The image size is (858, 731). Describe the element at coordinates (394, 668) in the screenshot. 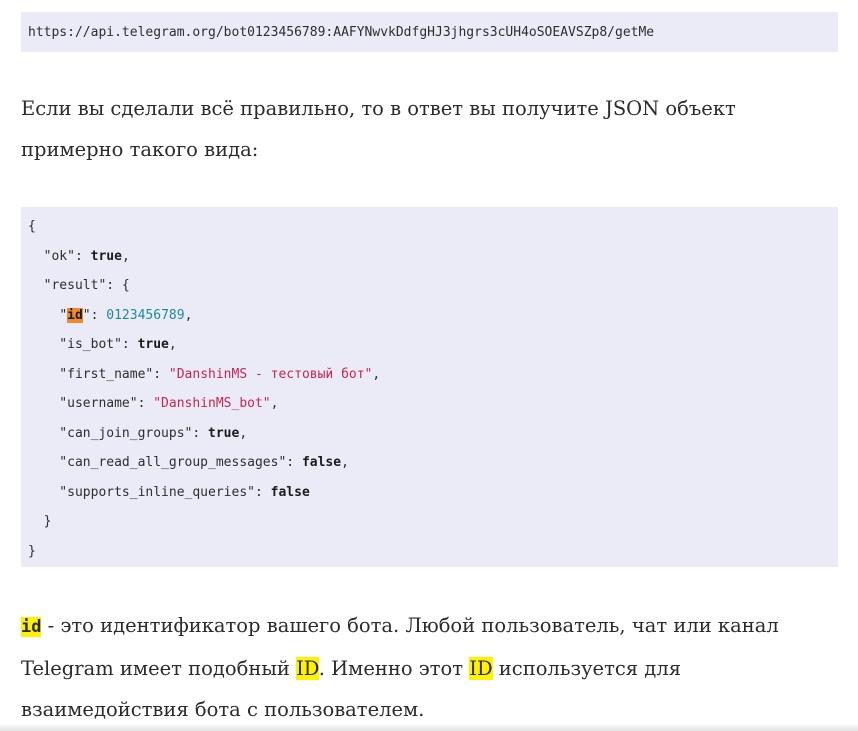

I see `explanation-text-3: . Именно этот` at that location.